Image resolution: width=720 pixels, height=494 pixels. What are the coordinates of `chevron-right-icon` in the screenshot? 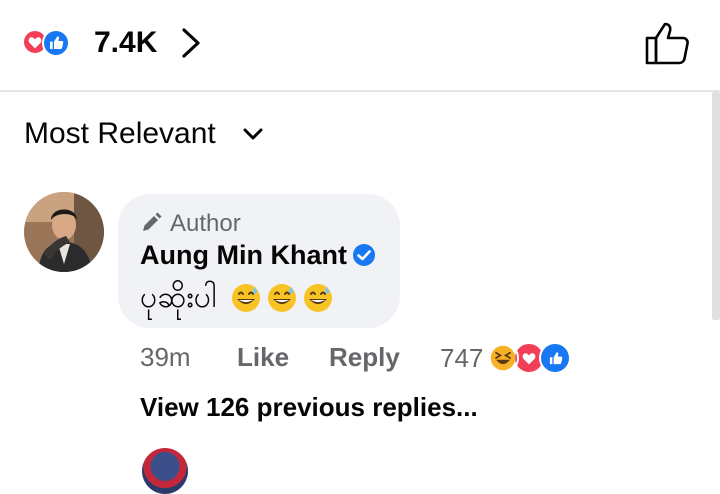 It's located at (191, 43).